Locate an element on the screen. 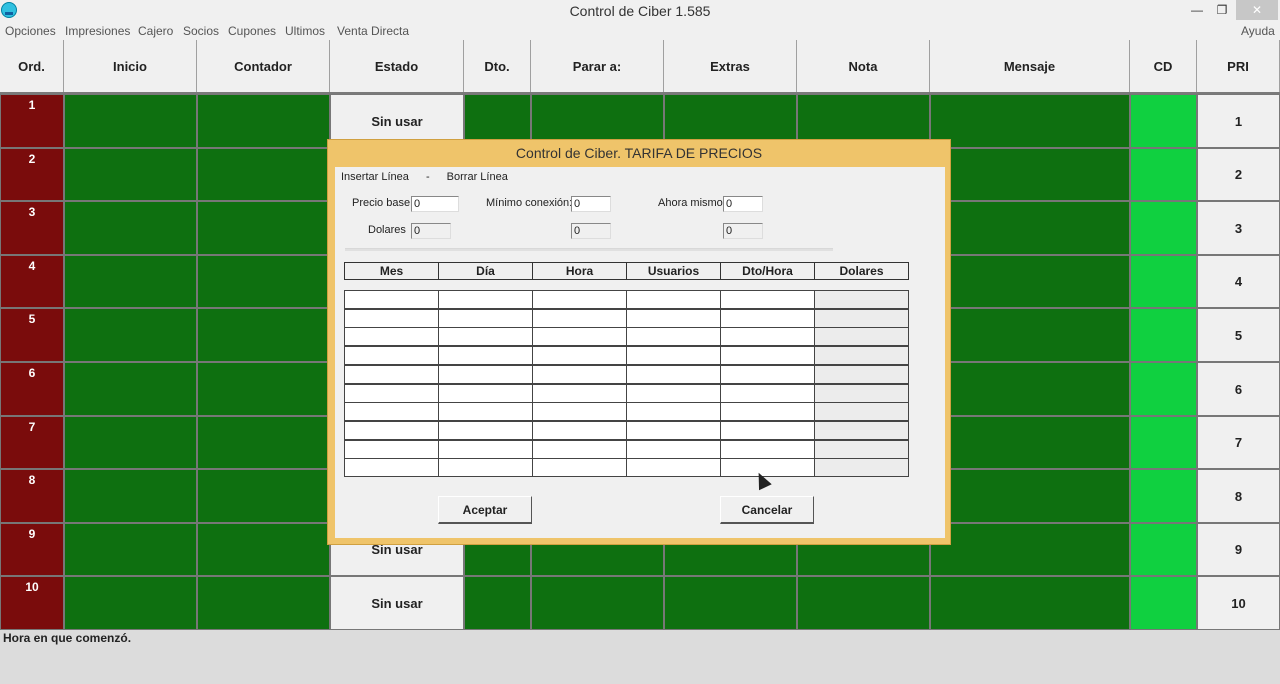  header-estado: Estado is located at coordinates (397, 66).